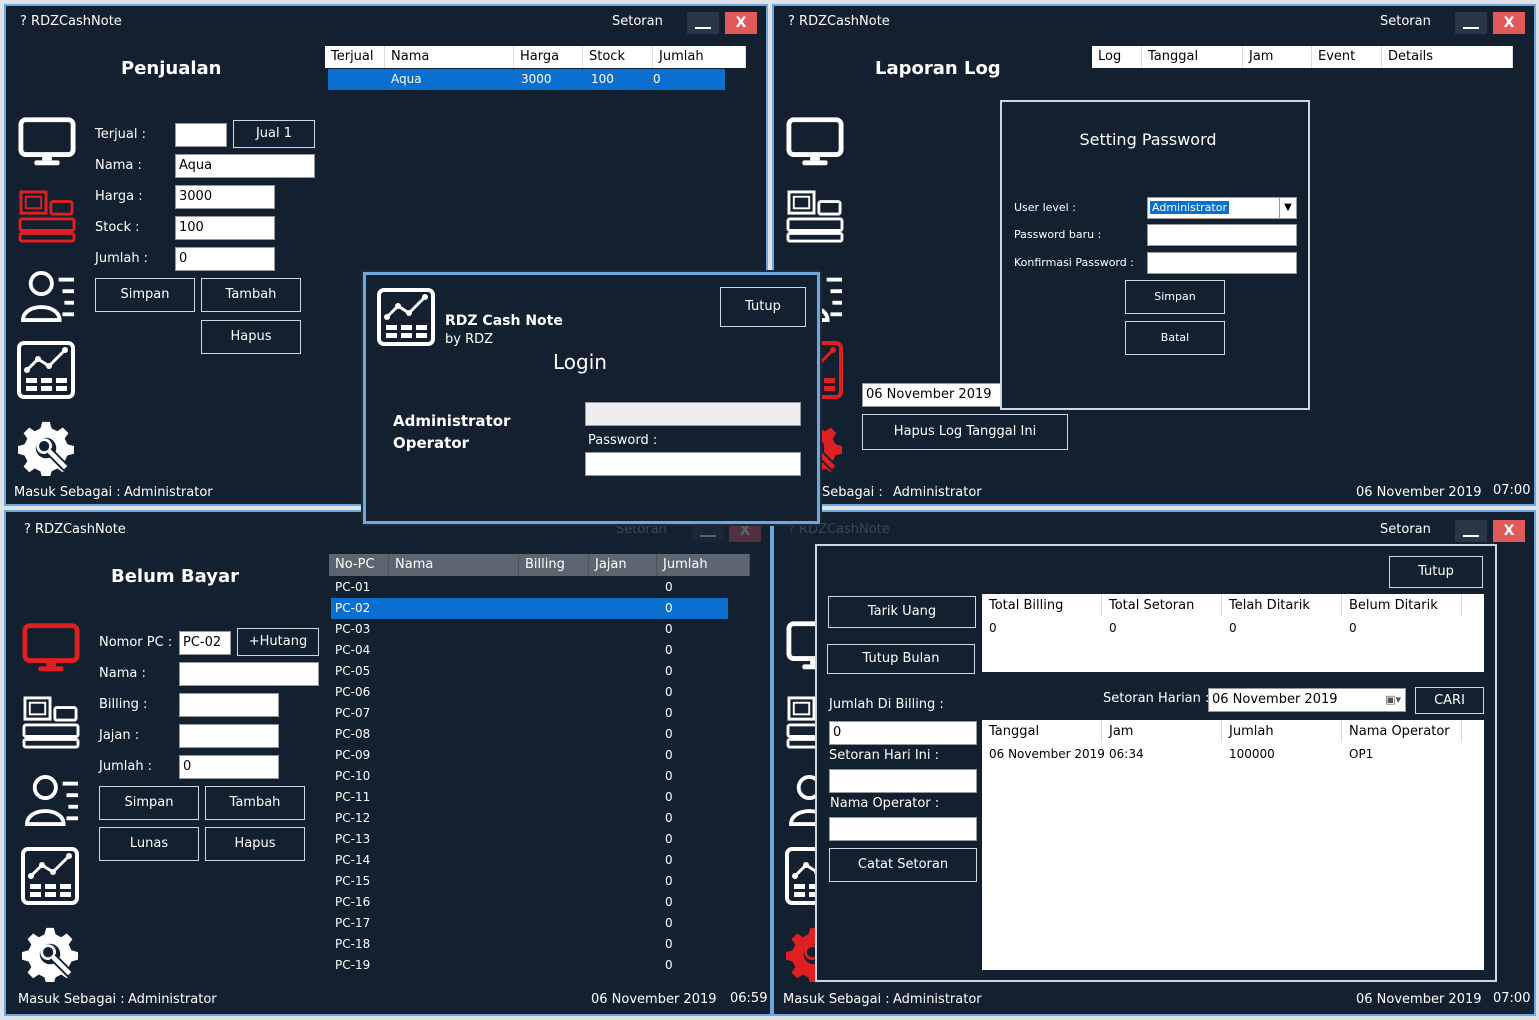 Image resolution: width=1539 pixels, height=1020 pixels. What do you see at coordinates (1162, 605) in the screenshot?
I see `column-header: Total Setoran` at bounding box center [1162, 605].